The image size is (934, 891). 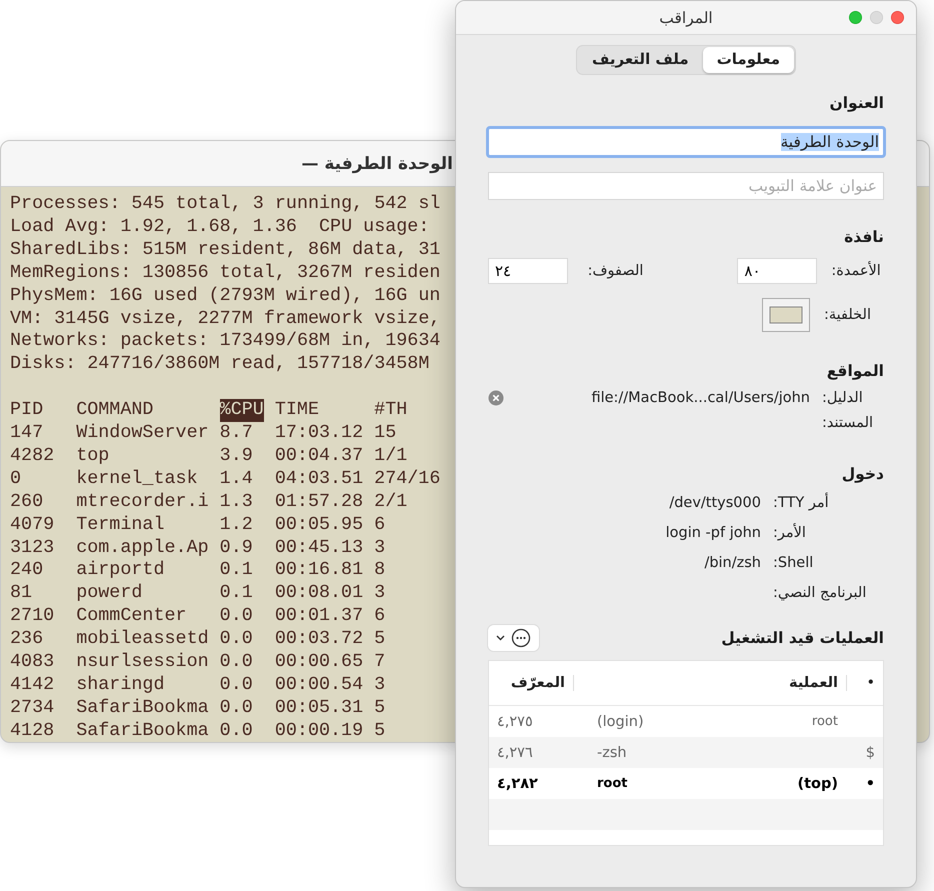 I want to click on table-cell: 00:16.81, so click(x=319, y=570).